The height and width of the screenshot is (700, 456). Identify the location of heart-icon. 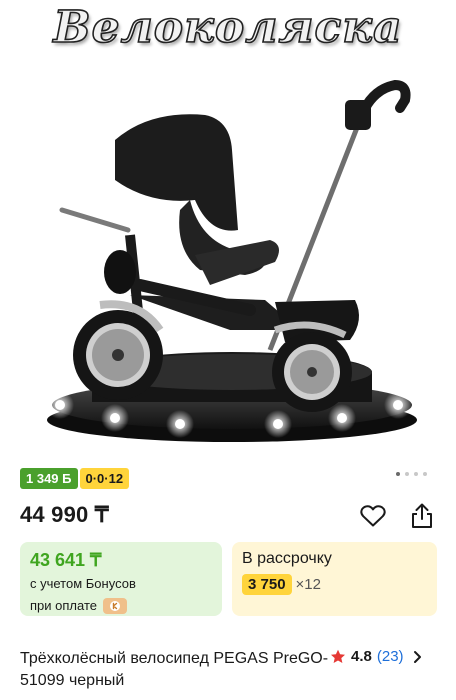
(373, 516).